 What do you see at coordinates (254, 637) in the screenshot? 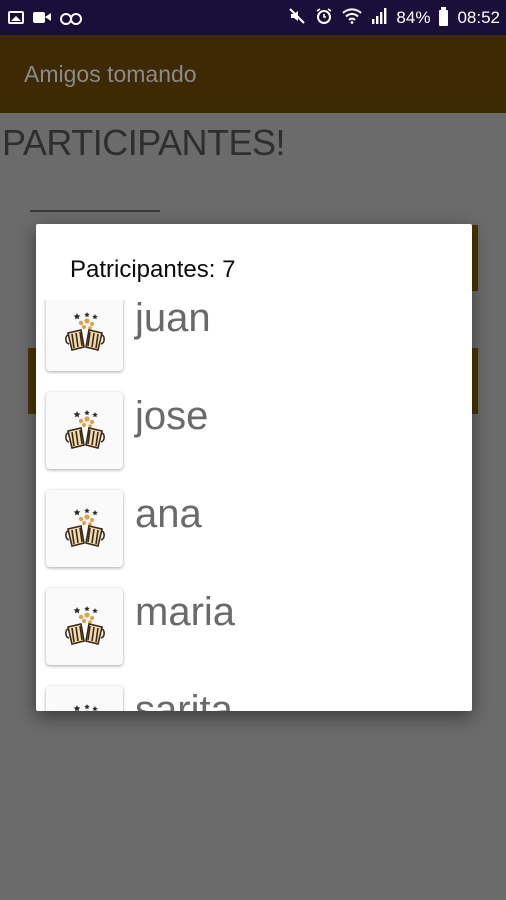
I see `list-item-maria: maria` at bounding box center [254, 637].